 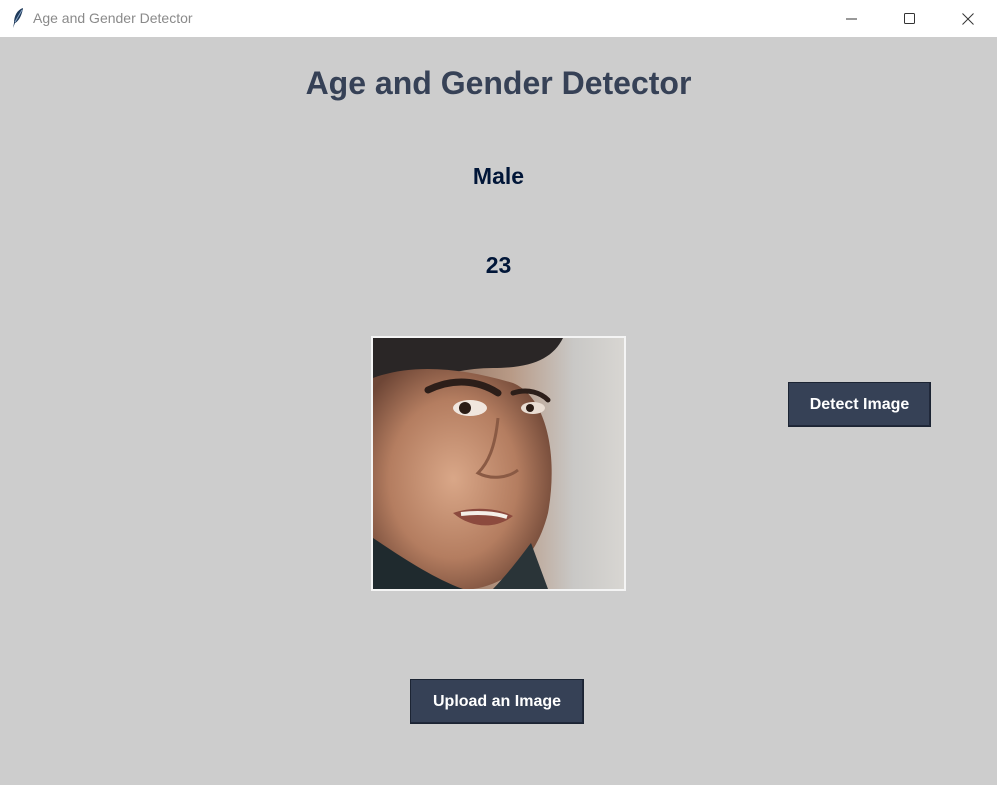 I want to click on close-button, so click(x=968, y=18).